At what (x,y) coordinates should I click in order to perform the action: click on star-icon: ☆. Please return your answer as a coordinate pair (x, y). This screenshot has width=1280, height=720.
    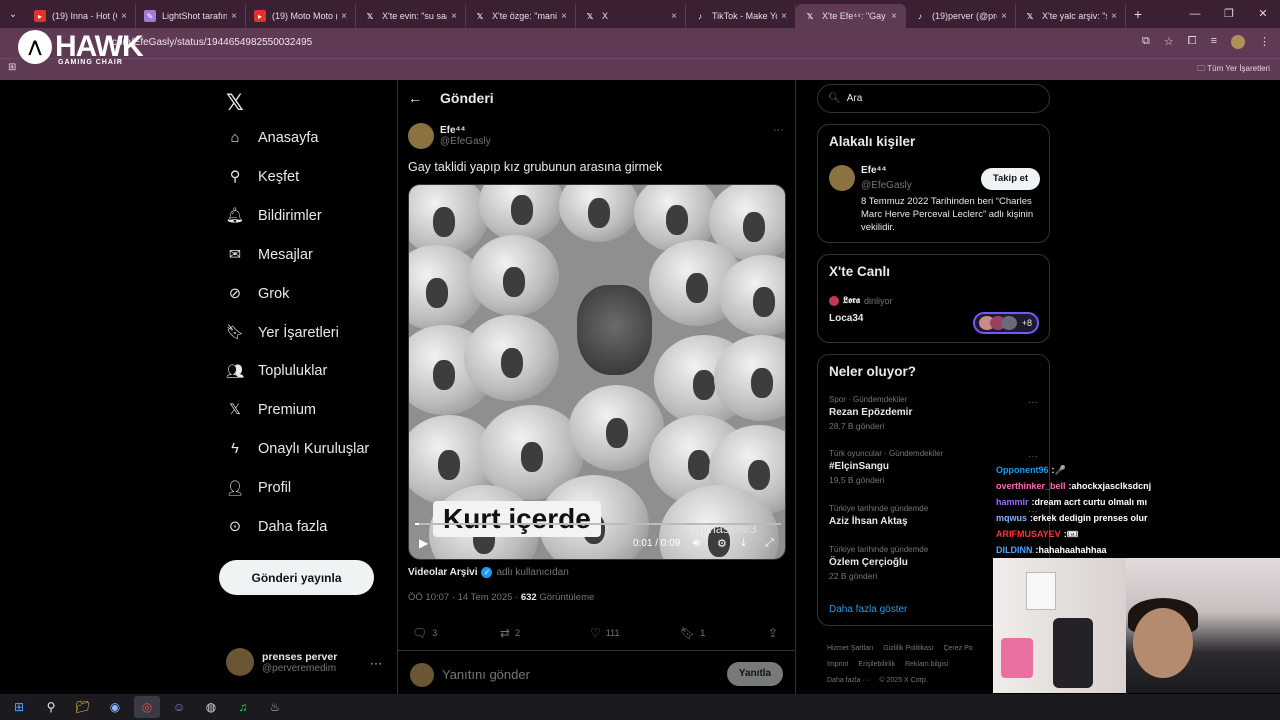
    Looking at the image, I should click on (1169, 42).